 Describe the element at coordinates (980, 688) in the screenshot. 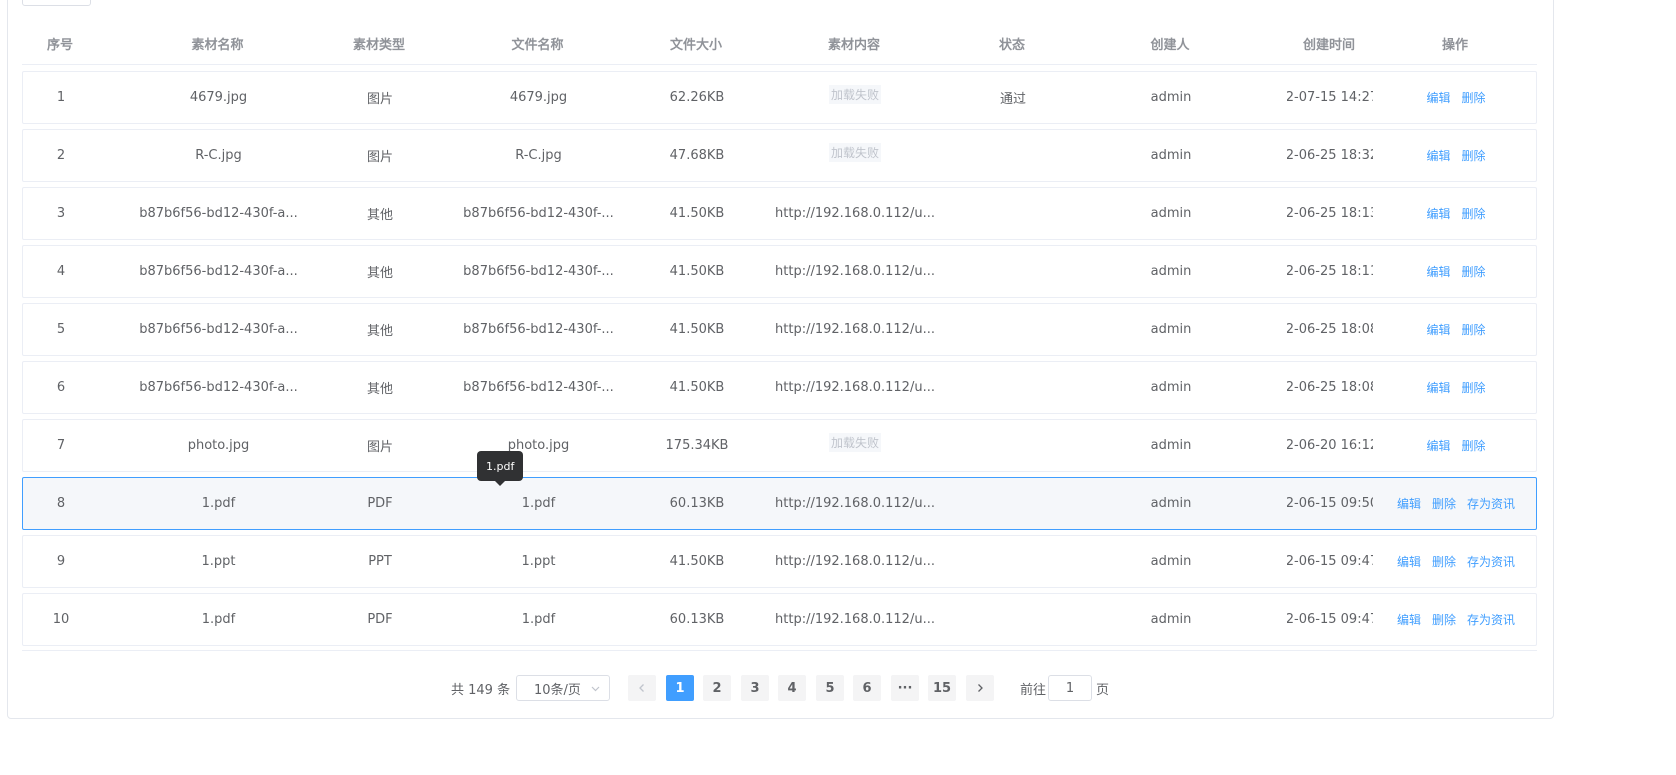

I see `next-page-button` at that location.